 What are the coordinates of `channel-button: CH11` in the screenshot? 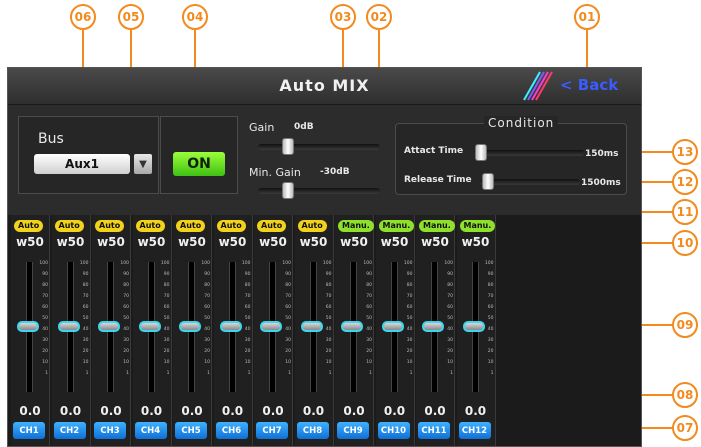 It's located at (434, 430).